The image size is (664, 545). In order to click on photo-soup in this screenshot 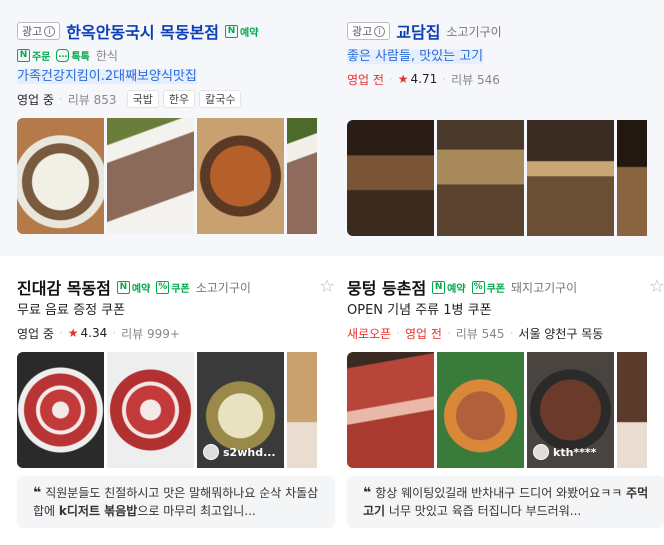, I will do `click(60, 176)`.